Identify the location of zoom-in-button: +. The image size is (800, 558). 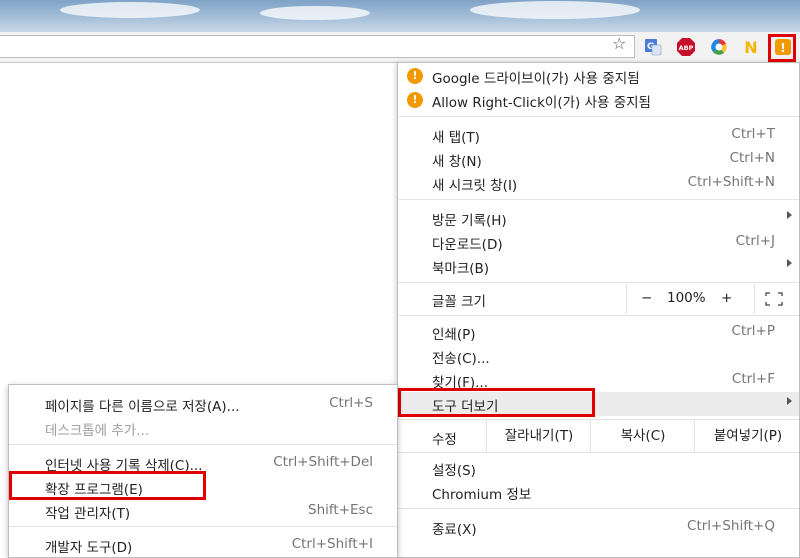
(726, 298).